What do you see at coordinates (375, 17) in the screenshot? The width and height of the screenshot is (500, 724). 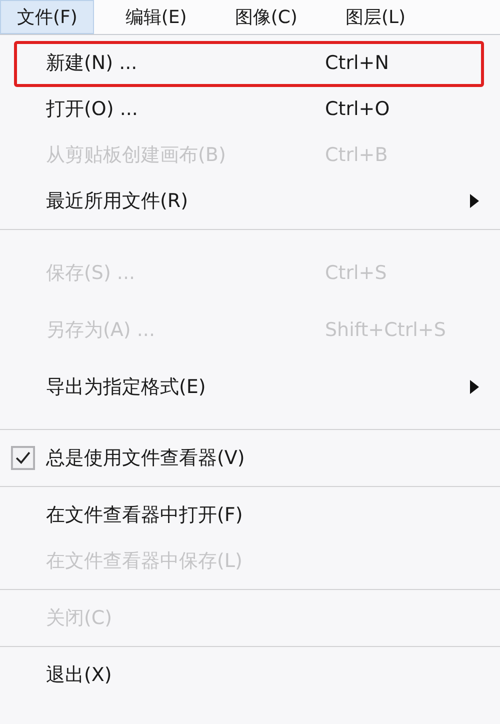 I see `menu-bar-item: 图层(L)` at bounding box center [375, 17].